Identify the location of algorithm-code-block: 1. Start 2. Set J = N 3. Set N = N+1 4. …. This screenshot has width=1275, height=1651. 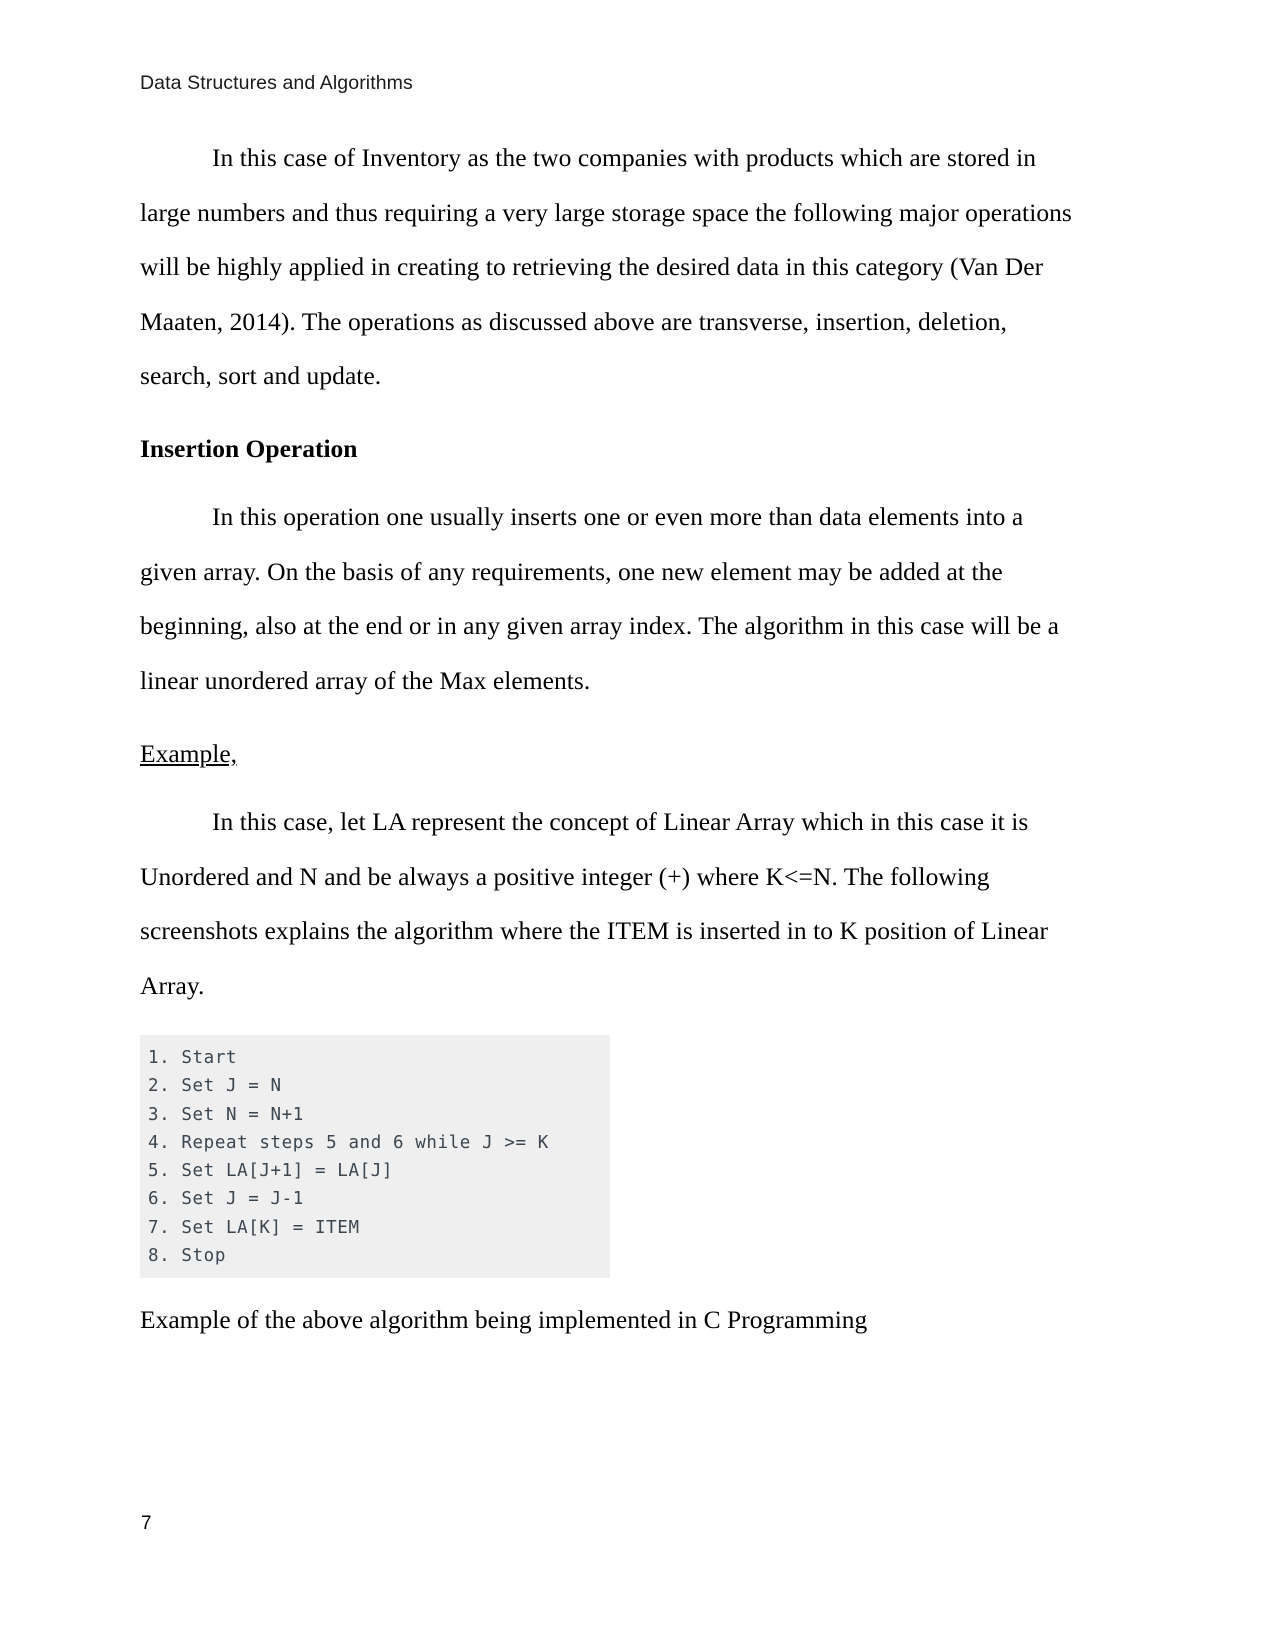
(375, 1157).